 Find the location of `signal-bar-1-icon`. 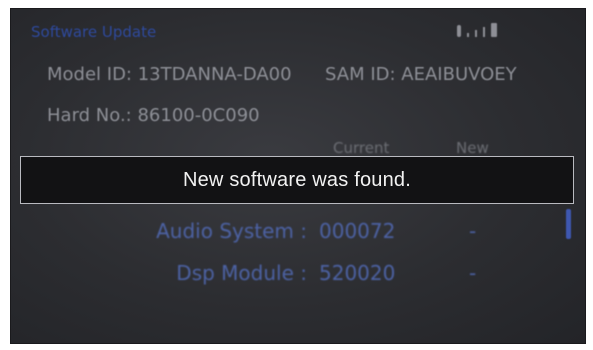

signal-bar-1-icon is located at coordinates (468, 35).